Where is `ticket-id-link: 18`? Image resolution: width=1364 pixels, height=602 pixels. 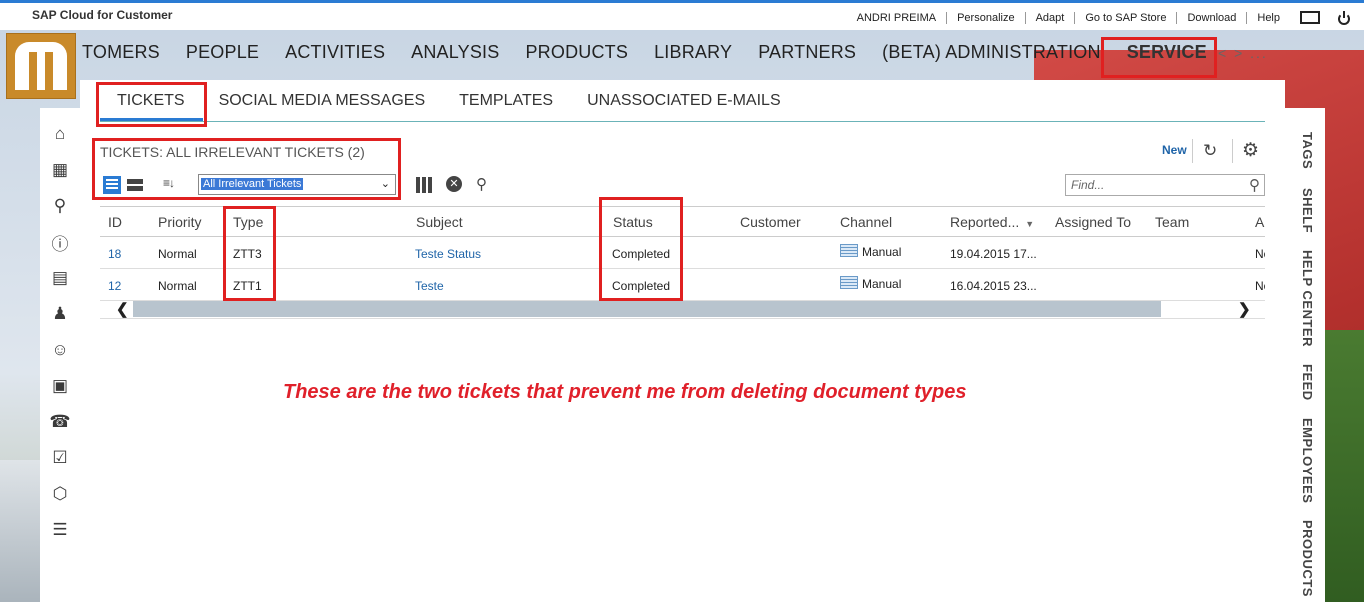
ticket-id-link: 18 is located at coordinates (114, 254).